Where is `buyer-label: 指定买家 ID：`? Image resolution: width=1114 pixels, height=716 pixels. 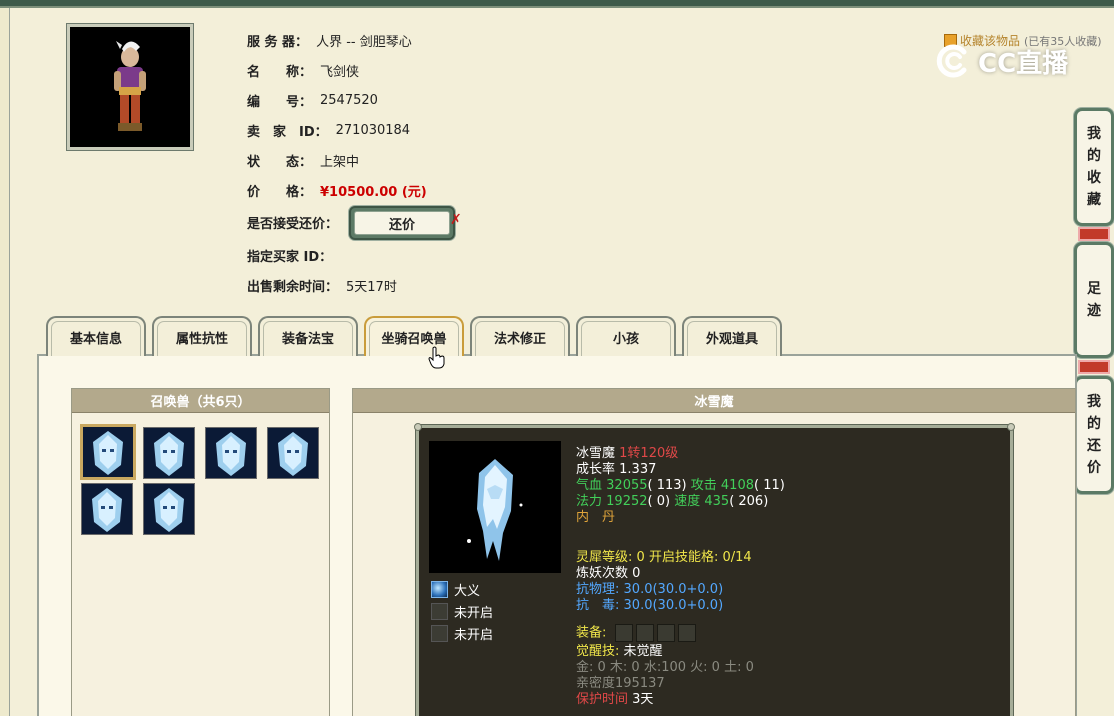 buyer-label: 指定买家 ID： is located at coordinates (290, 257).